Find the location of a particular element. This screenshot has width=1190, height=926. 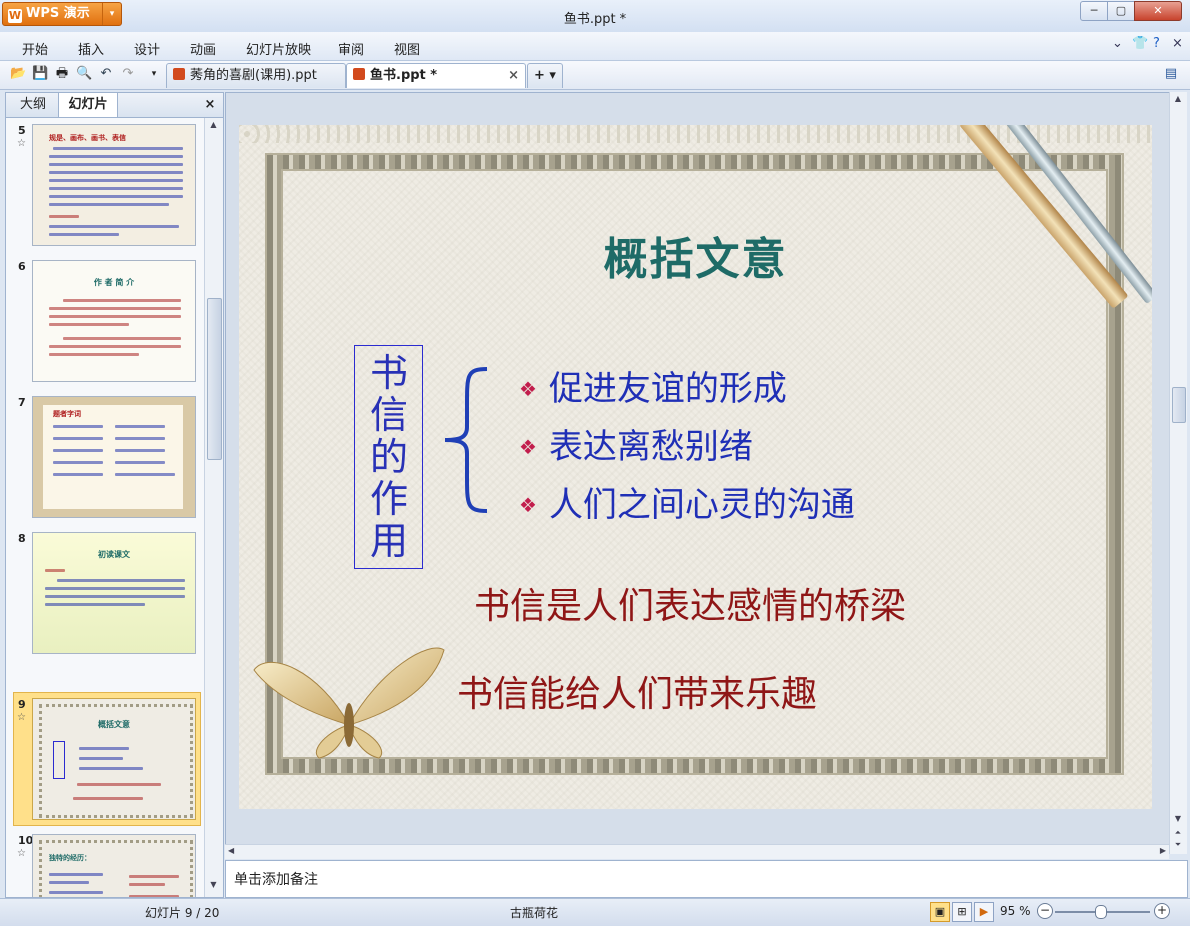

thumbnail-title: 题者字词 is located at coordinates (67, 414).